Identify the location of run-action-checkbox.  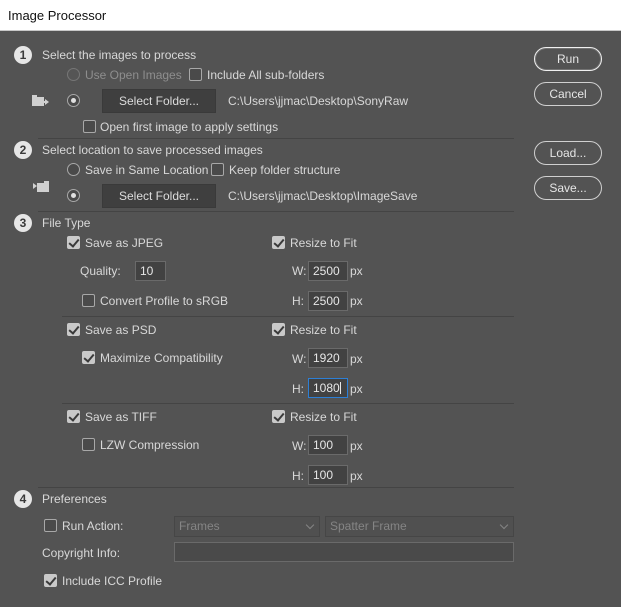
(50, 525).